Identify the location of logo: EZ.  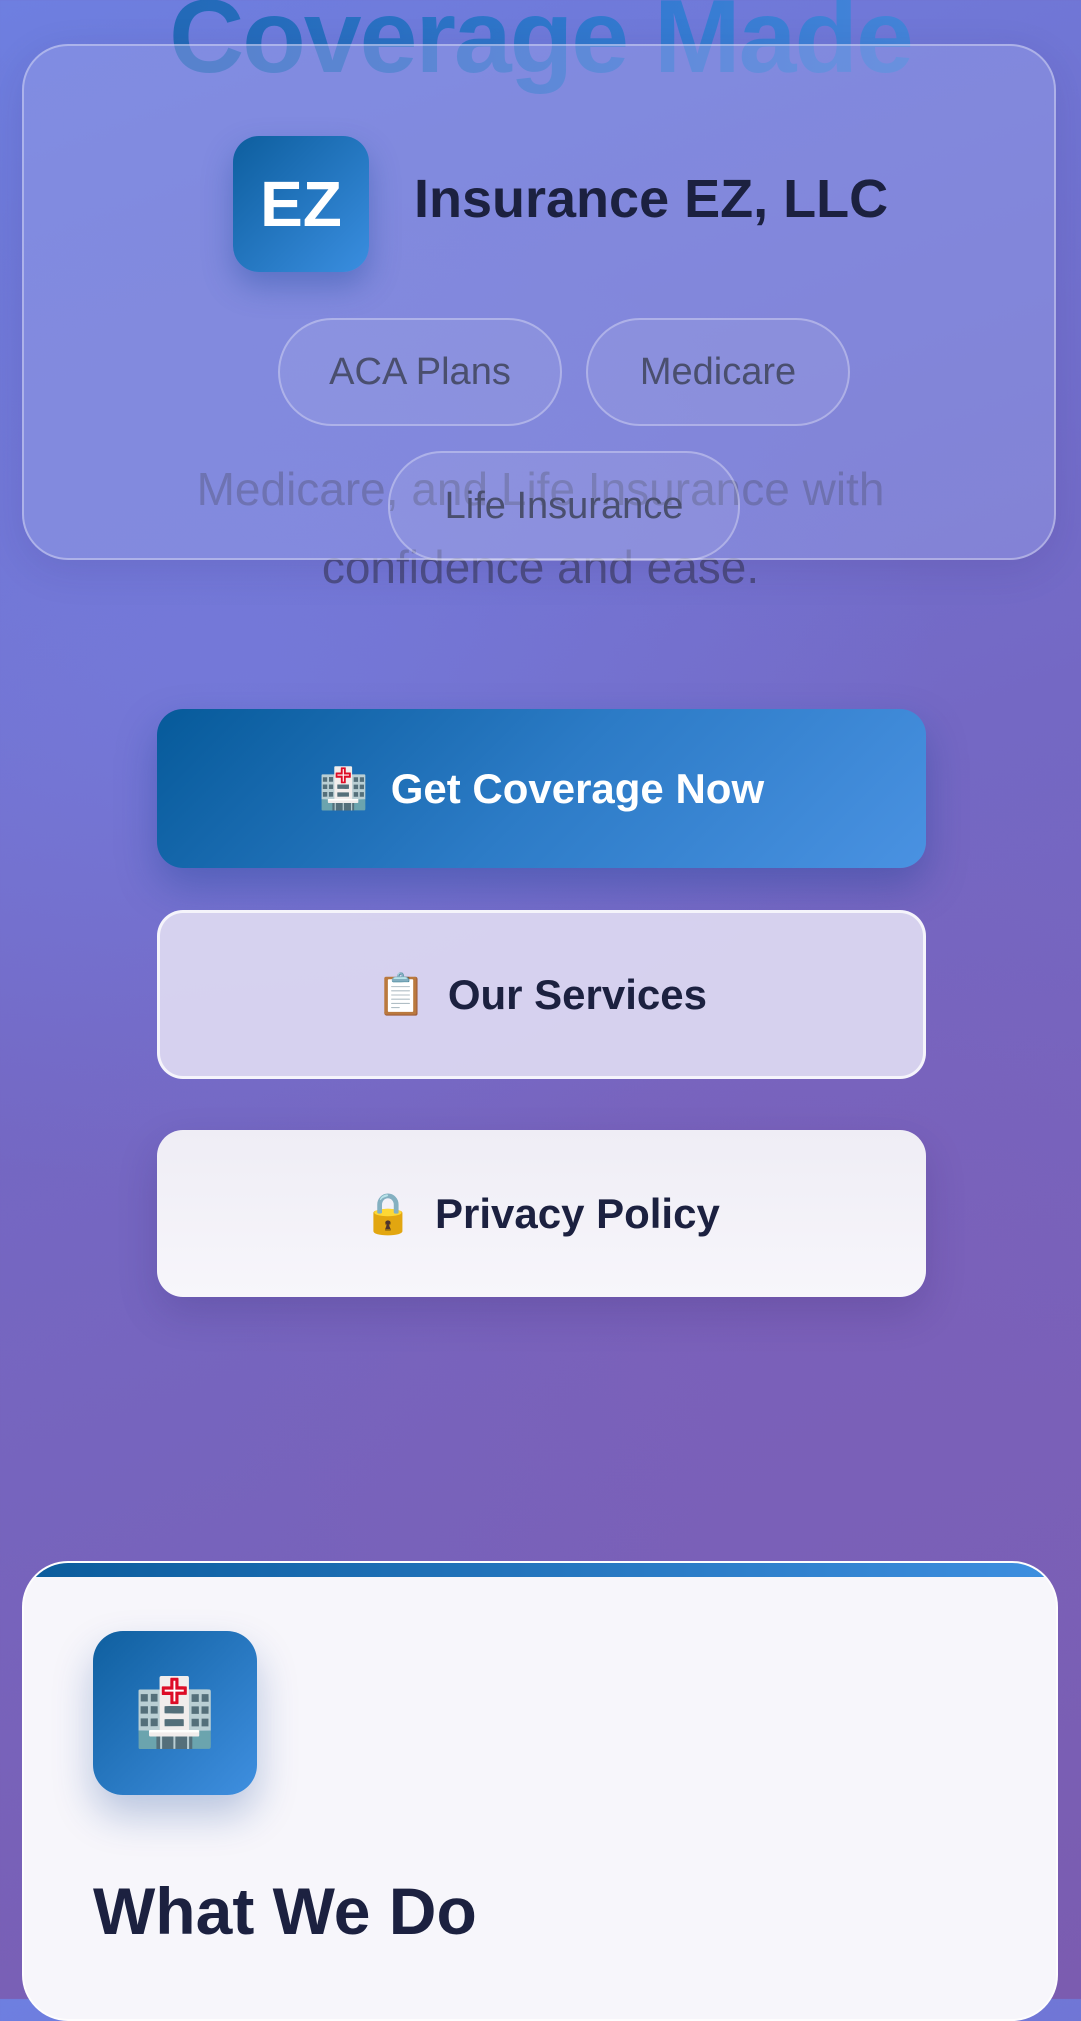
(301, 204).